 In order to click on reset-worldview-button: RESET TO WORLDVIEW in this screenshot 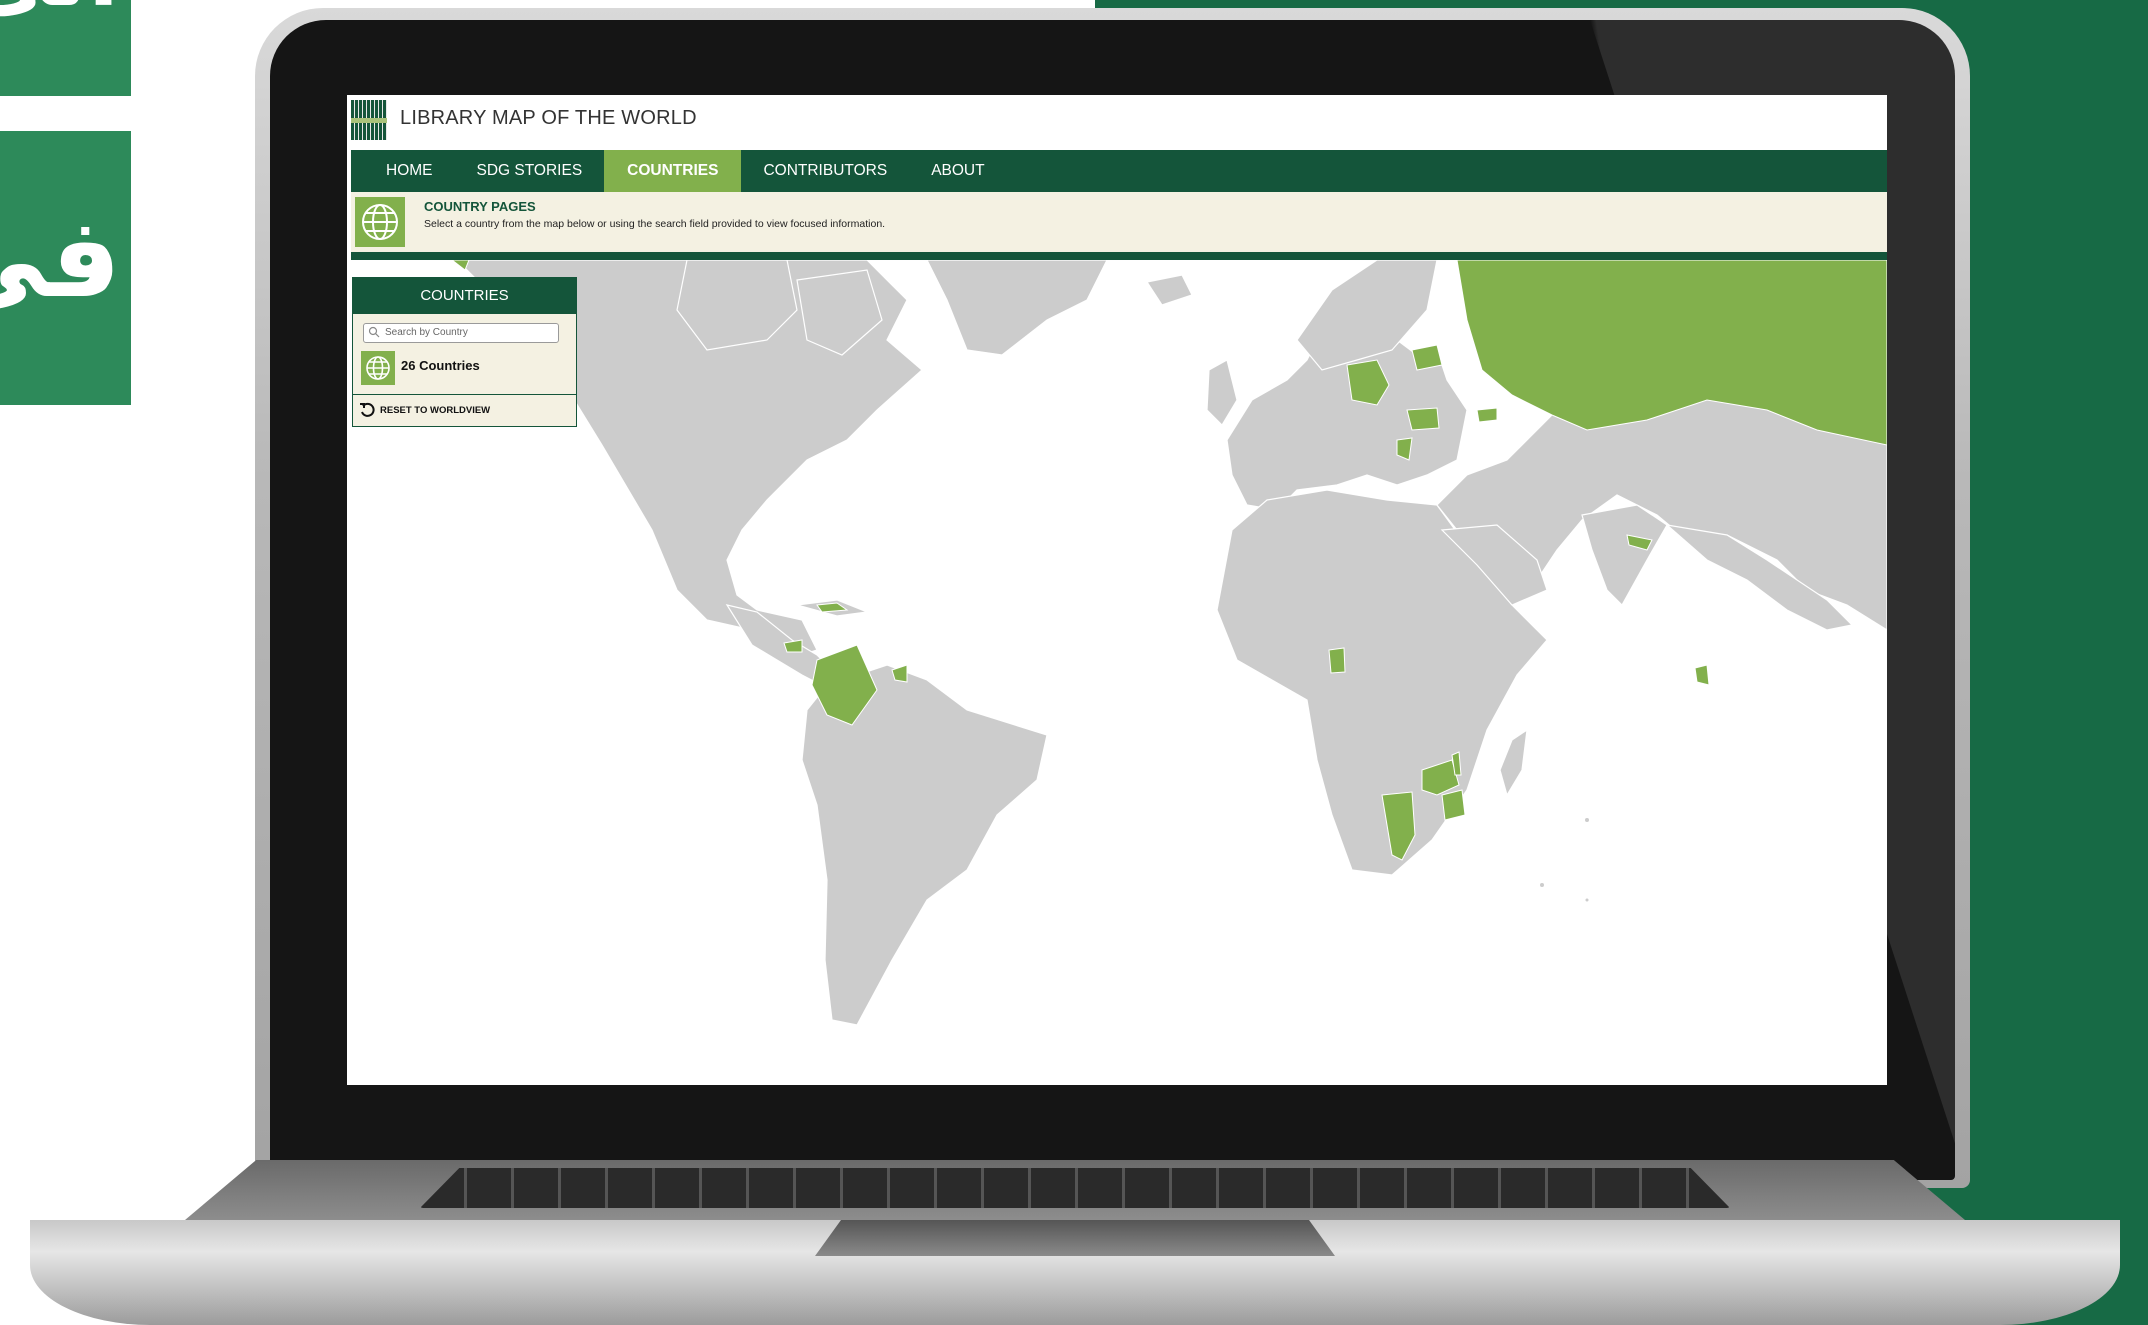, I will do `click(424, 410)`.